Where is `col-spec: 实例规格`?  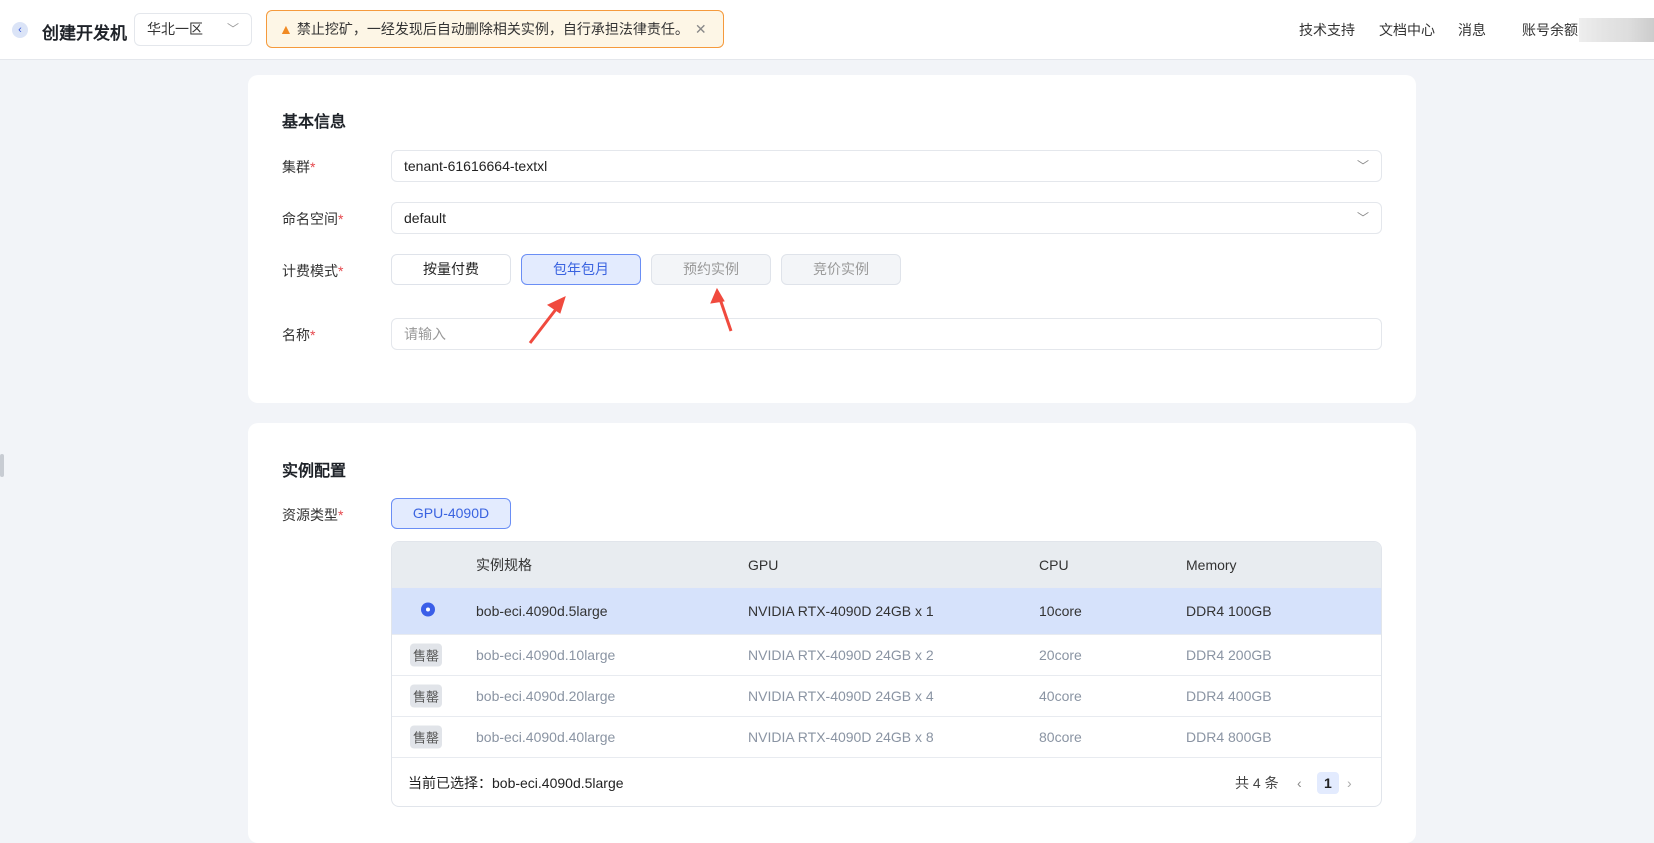
col-spec: 实例规格 is located at coordinates (504, 564).